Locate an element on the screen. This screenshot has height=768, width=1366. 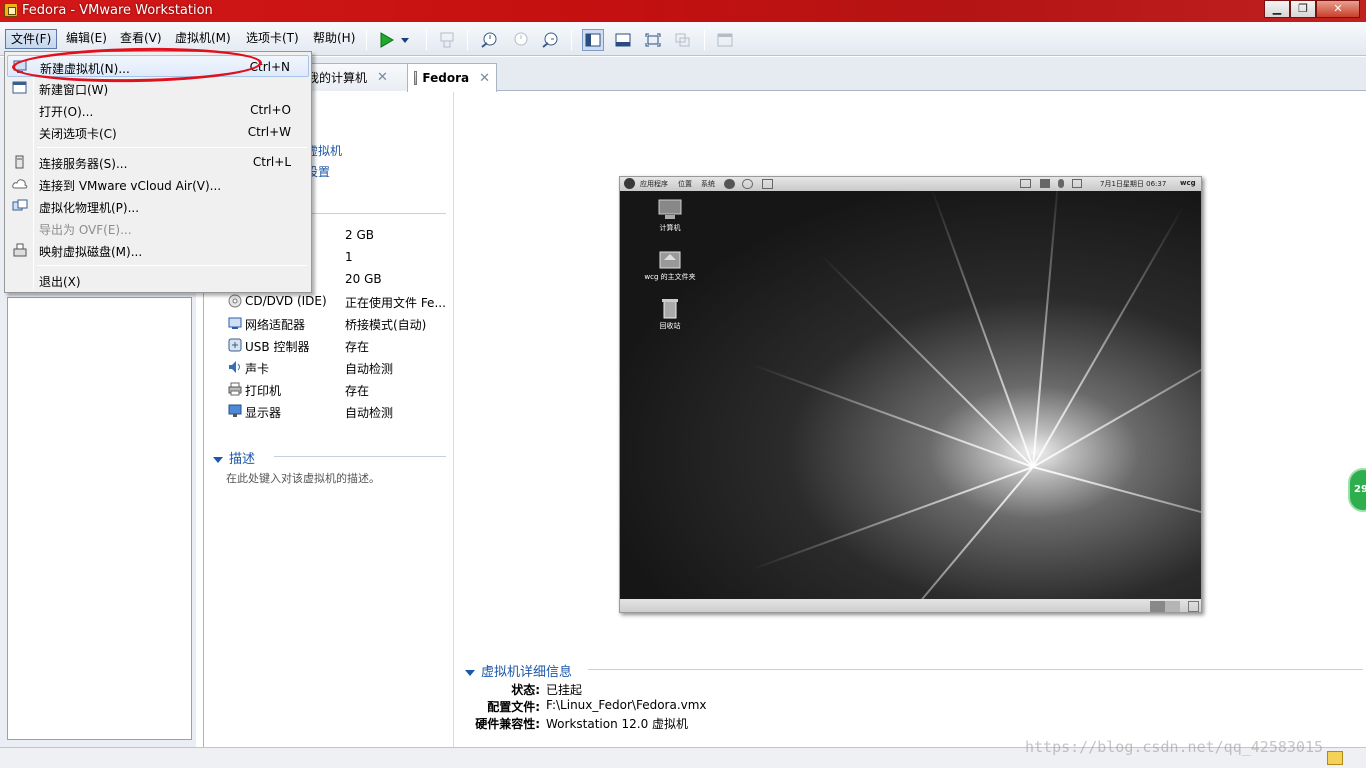
vmware-app-icon is located at coordinates (11, 10).